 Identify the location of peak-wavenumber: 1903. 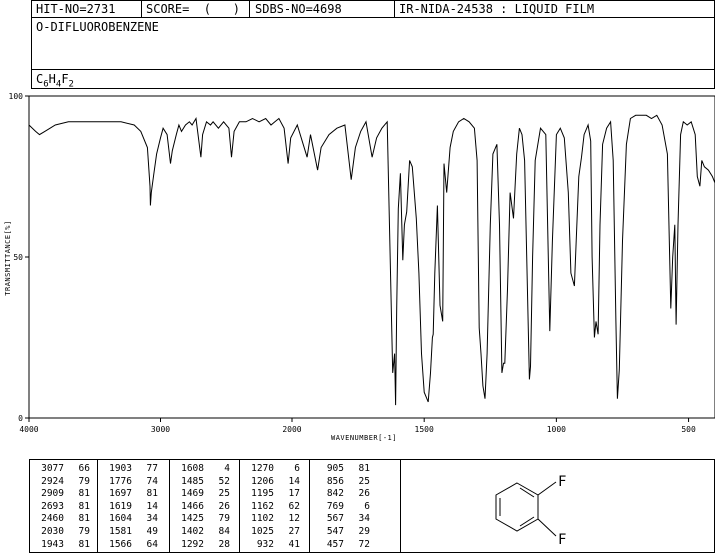
(120, 468).